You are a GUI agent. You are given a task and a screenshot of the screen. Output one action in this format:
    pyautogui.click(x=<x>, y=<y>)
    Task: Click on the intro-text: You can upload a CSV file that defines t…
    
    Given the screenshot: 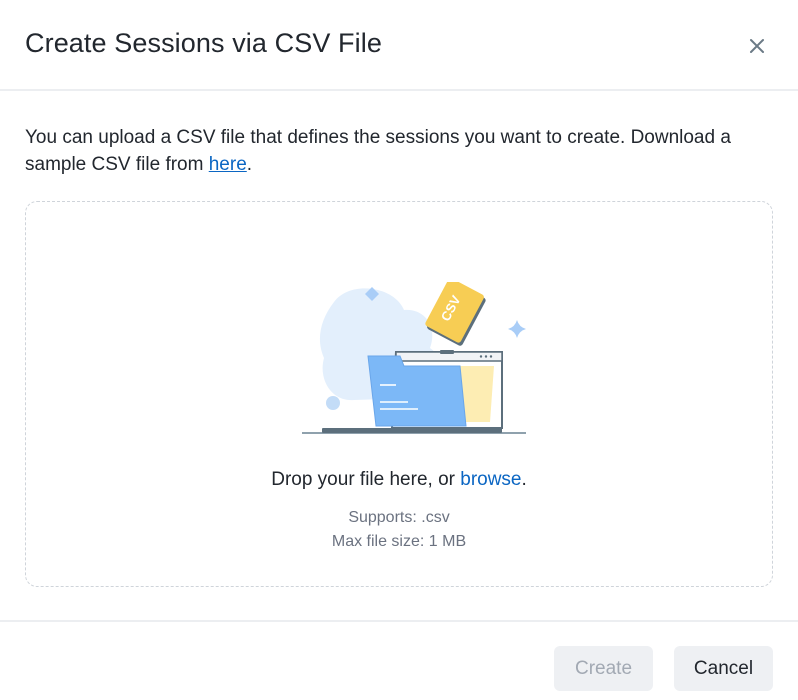 What is the action you would take?
    pyautogui.click(x=405, y=151)
    